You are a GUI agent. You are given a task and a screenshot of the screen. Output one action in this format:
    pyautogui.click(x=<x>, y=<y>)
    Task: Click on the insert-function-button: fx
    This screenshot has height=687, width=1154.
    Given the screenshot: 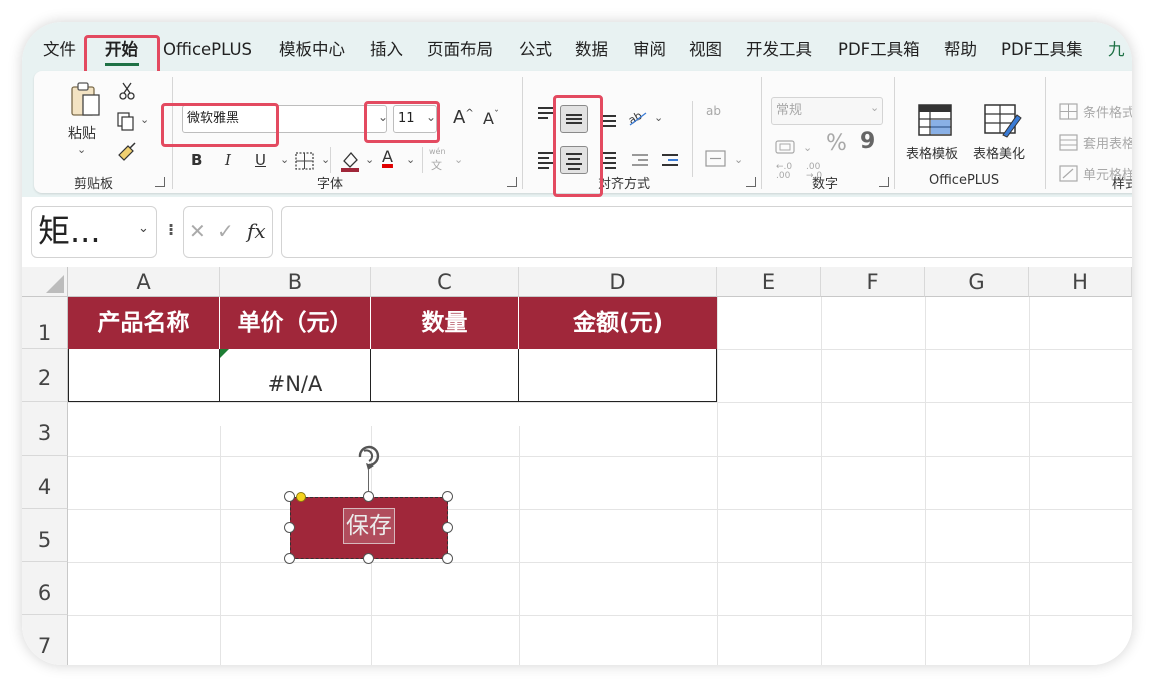 What is the action you would take?
    pyautogui.click(x=256, y=231)
    